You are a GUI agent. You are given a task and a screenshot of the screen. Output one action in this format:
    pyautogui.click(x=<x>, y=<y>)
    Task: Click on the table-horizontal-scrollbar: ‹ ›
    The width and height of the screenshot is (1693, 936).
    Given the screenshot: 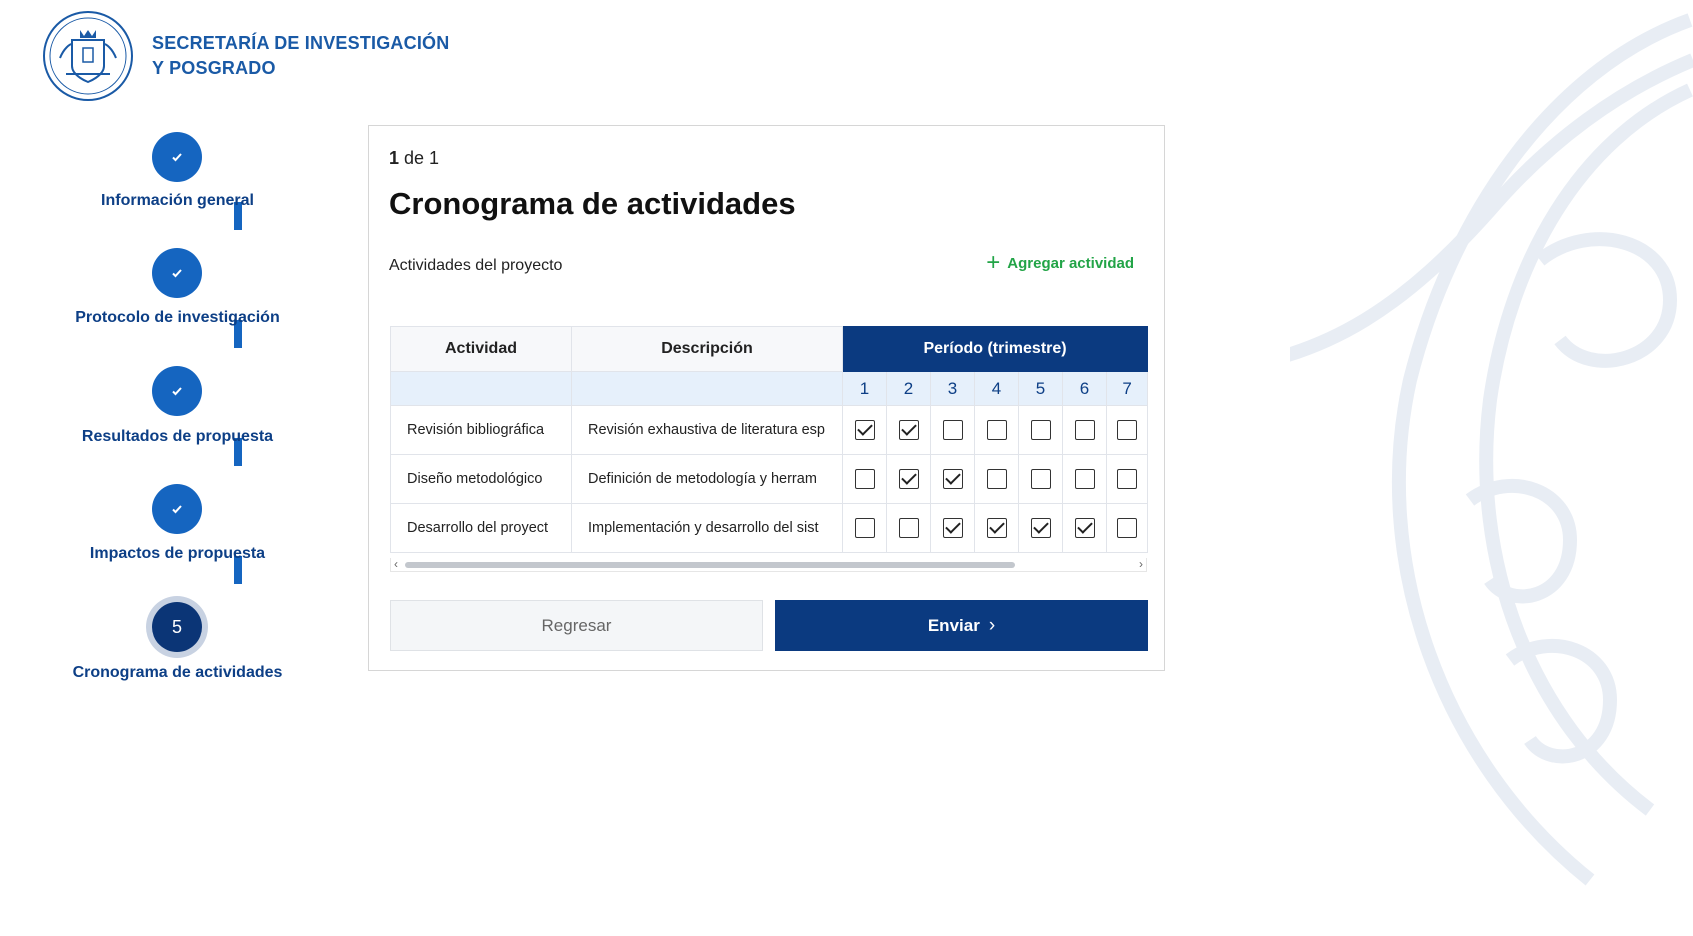 What is the action you would take?
    pyautogui.click(x=768, y=564)
    